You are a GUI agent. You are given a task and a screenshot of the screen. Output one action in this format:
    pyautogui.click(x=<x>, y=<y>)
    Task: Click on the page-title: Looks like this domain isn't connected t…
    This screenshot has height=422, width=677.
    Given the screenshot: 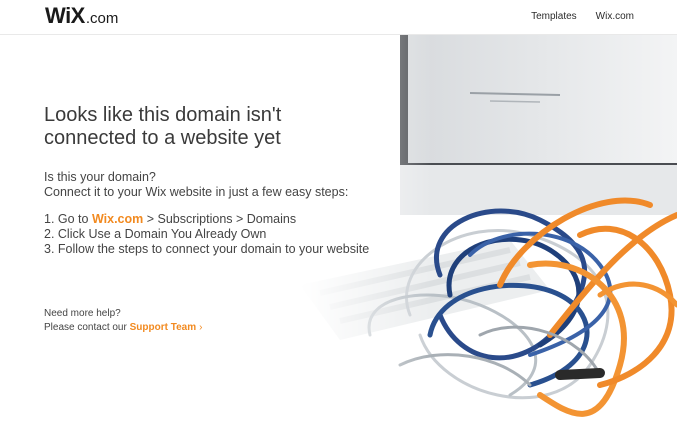 What is the action you would take?
    pyautogui.click(x=163, y=126)
    